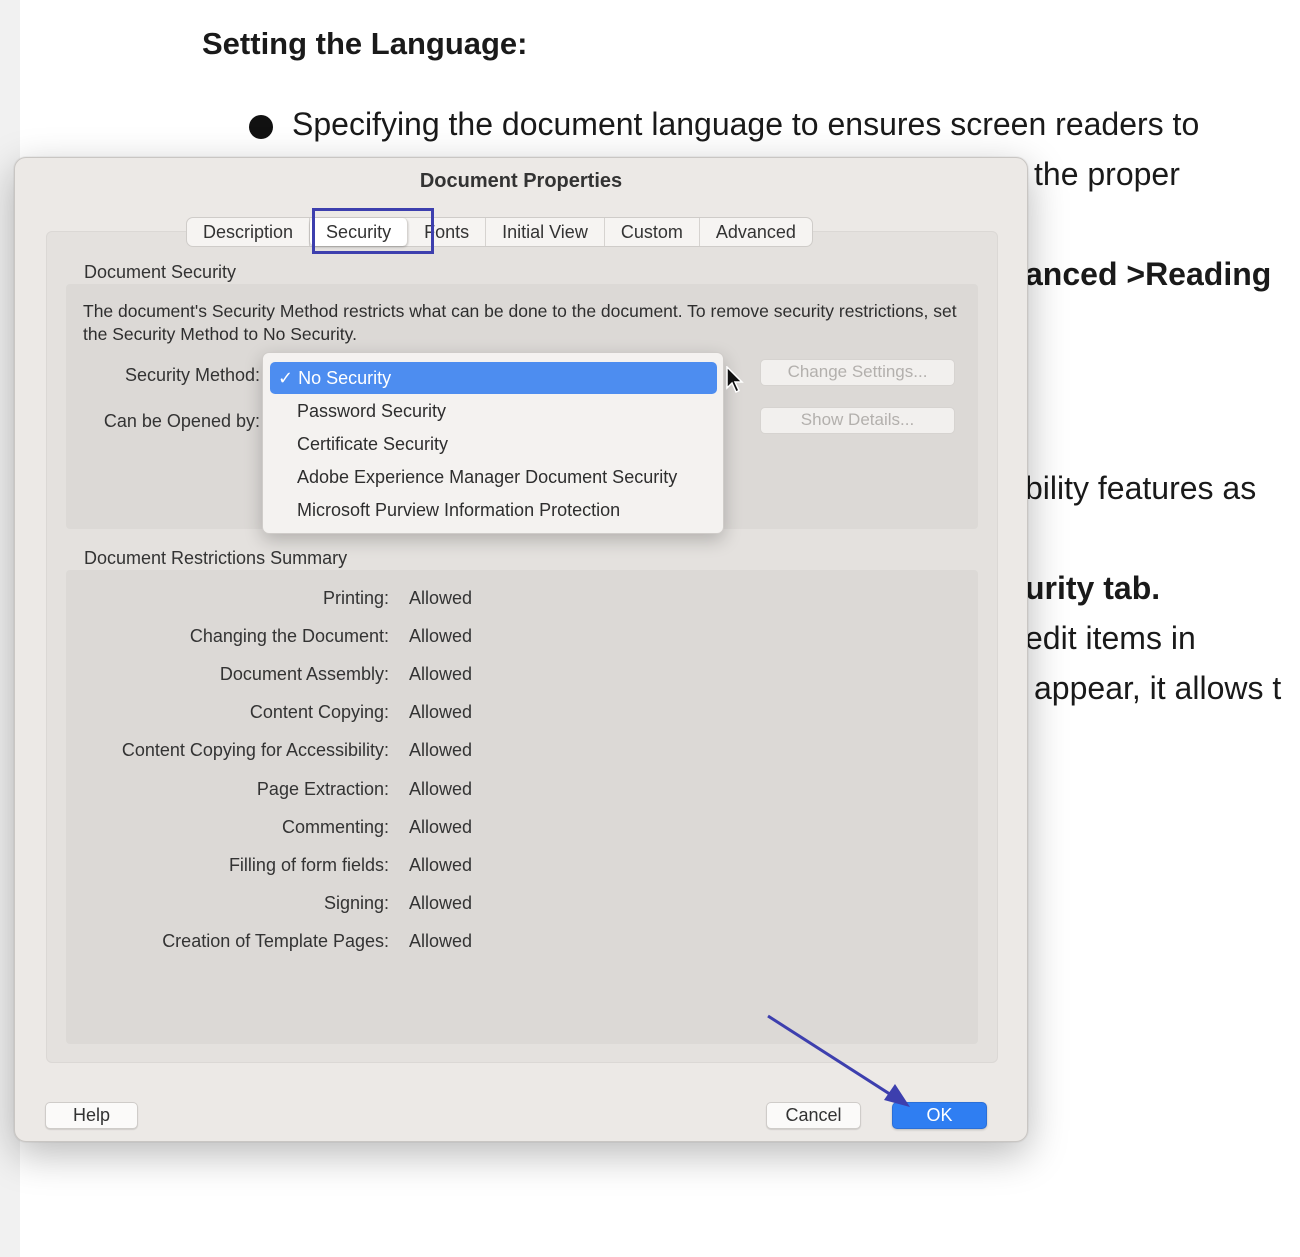 The width and height of the screenshot is (1300, 1257). I want to click on restriction-row: Changing the Document: Allowed, so click(263, 638).